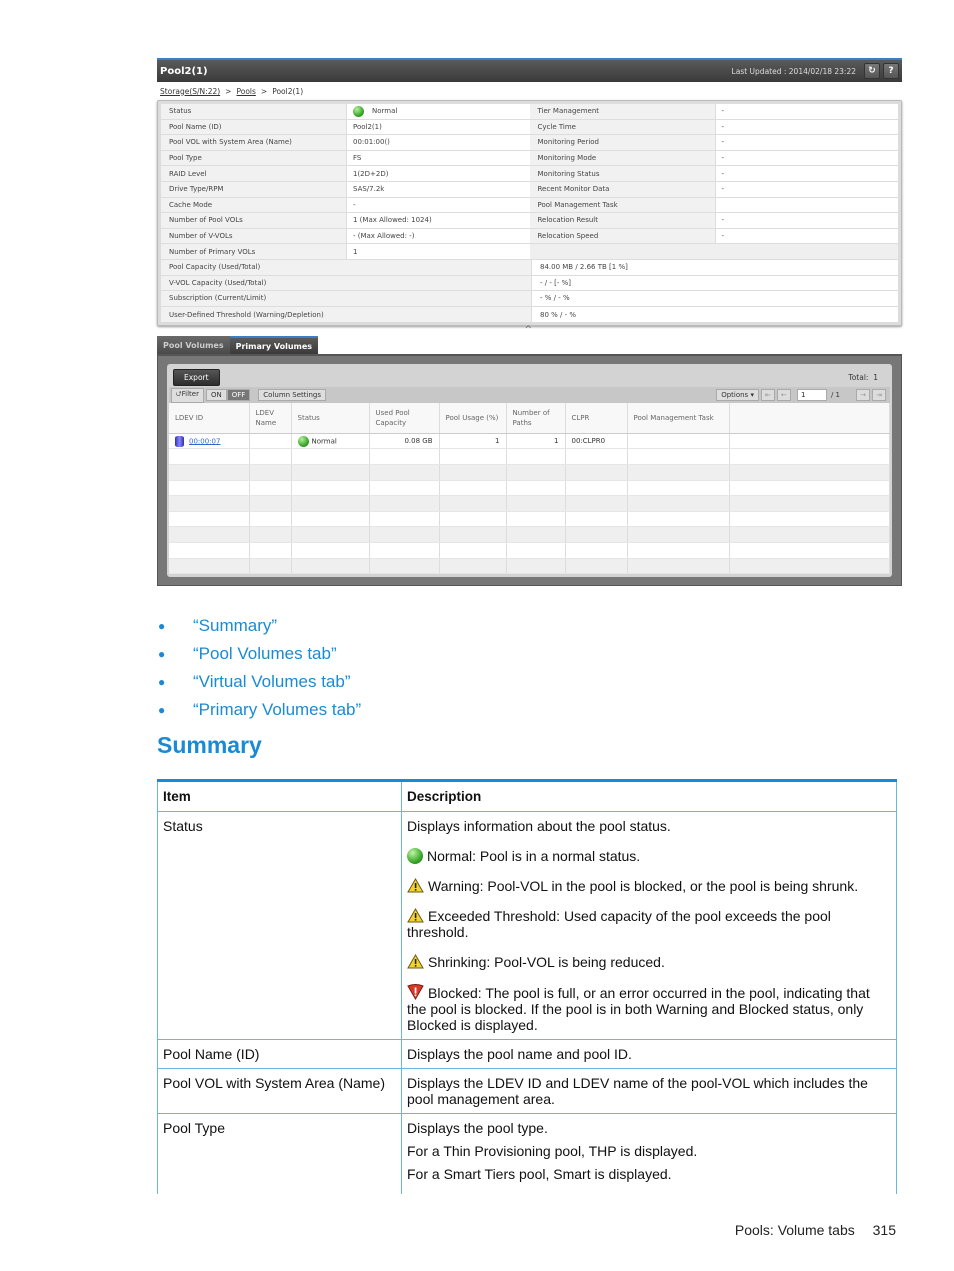  What do you see at coordinates (254, 127) in the screenshot?
I see `summary-label: Pool Name (ID)` at bounding box center [254, 127].